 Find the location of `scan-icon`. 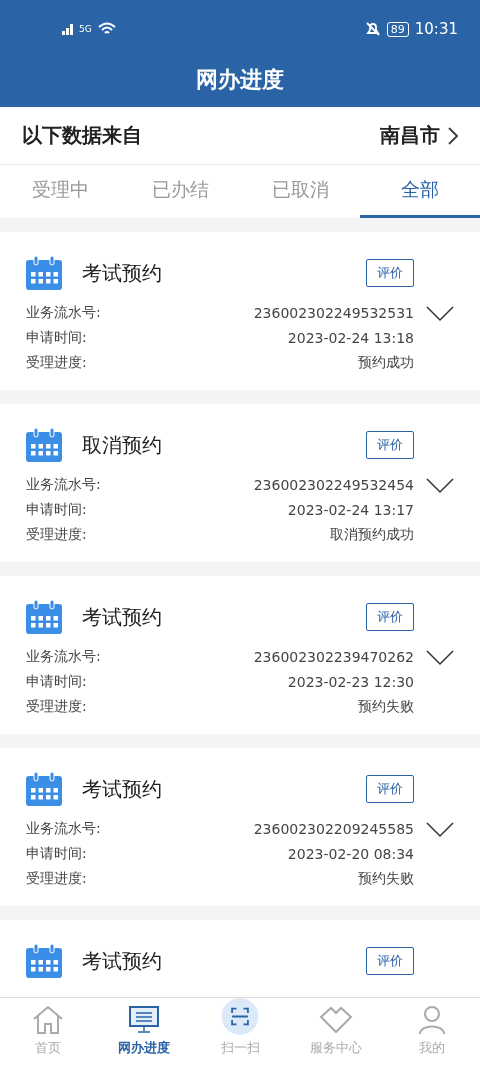

scan-icon is located at coordinates (240, 1016).